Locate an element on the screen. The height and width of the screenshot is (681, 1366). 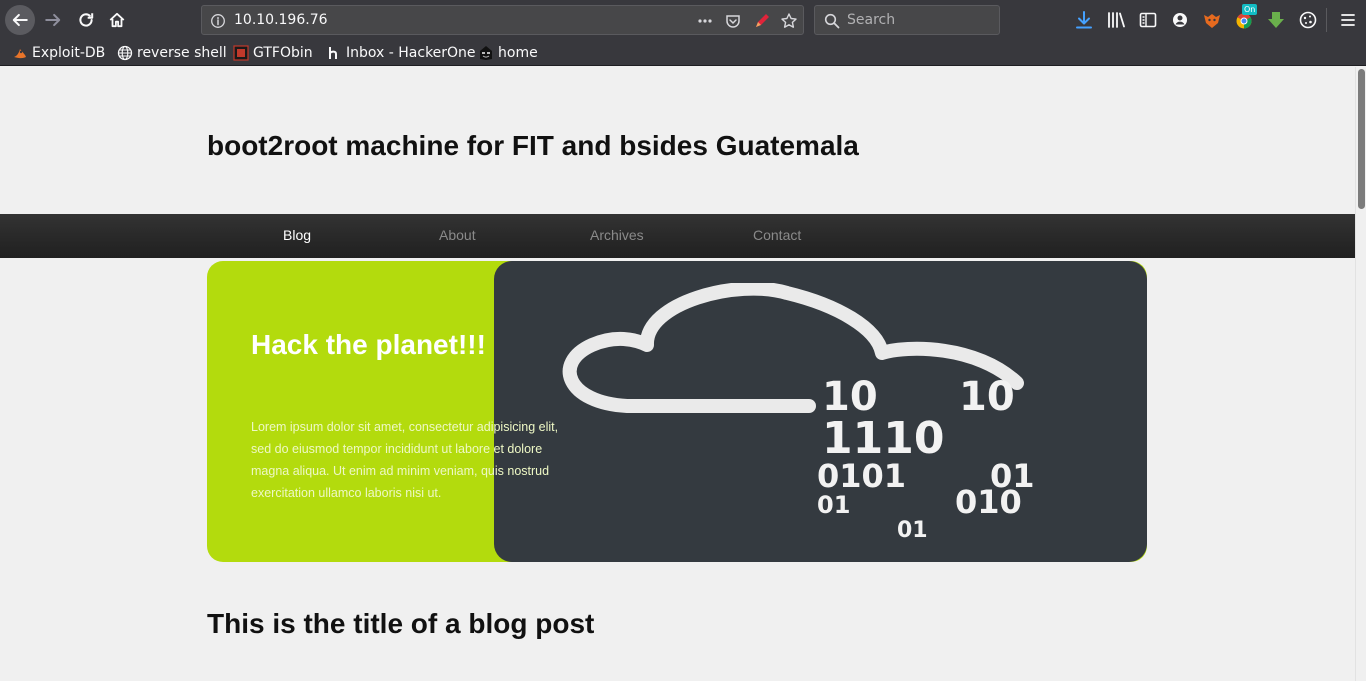
home-button is located at coordinates (117, 20).